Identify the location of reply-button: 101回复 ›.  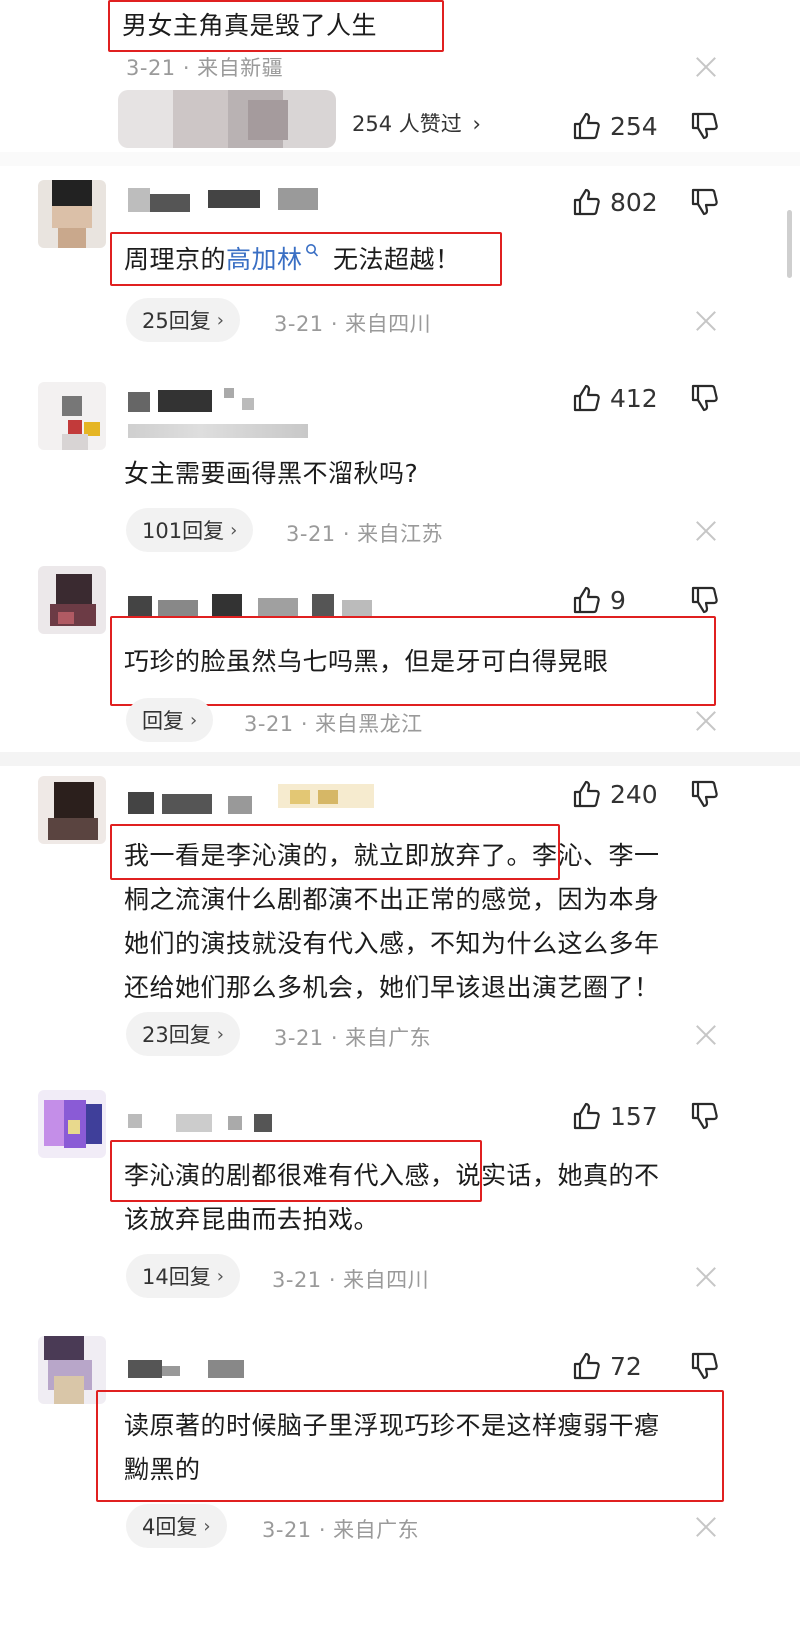
(190, 530).